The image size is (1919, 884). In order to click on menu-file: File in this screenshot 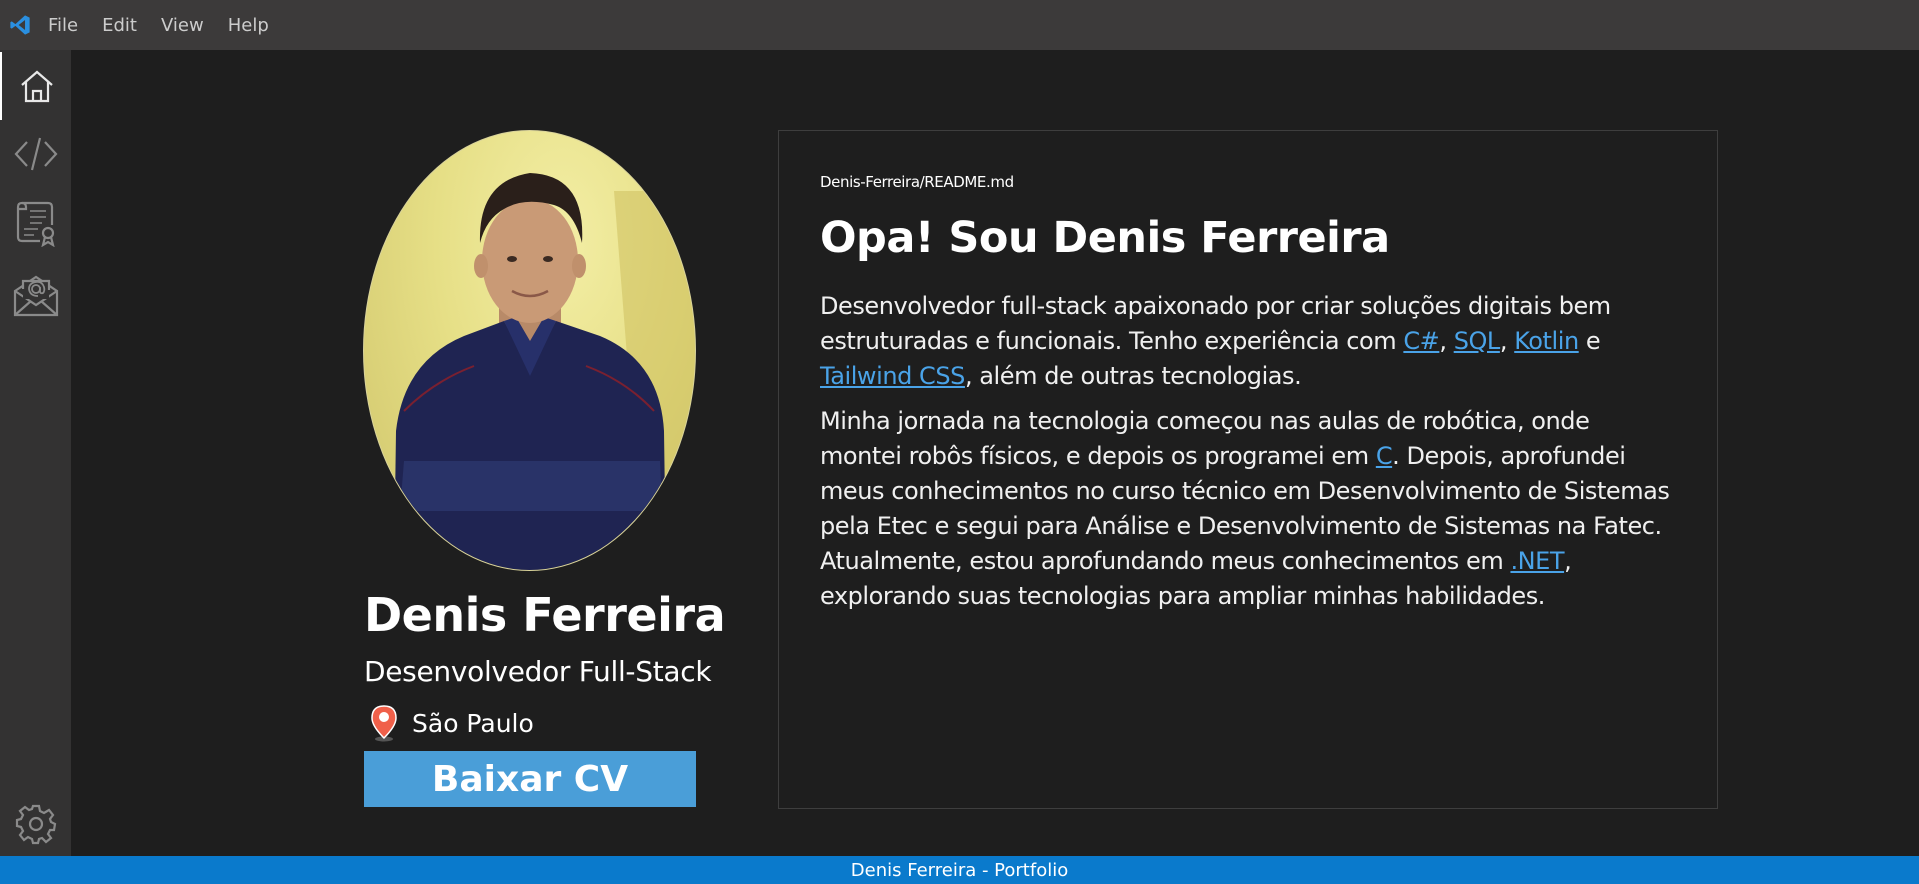, I will do `click(63, 25)`.